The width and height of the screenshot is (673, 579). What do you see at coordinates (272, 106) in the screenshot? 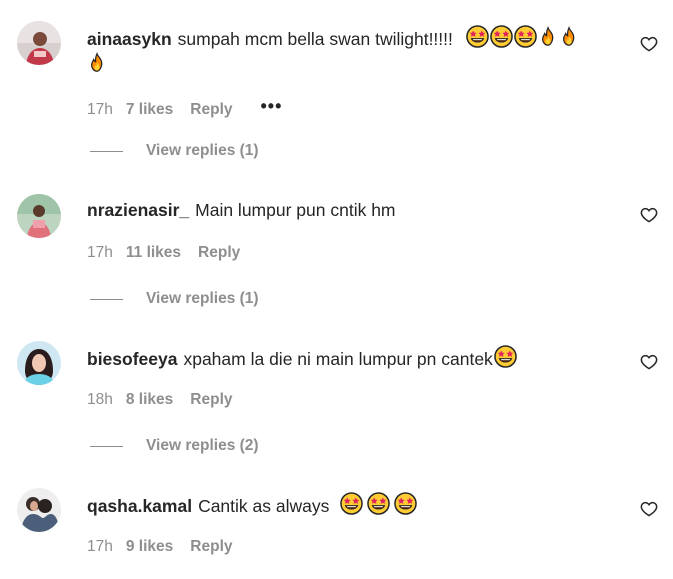
I see `more-options-icon: •••` at bounding box center [272, 106].